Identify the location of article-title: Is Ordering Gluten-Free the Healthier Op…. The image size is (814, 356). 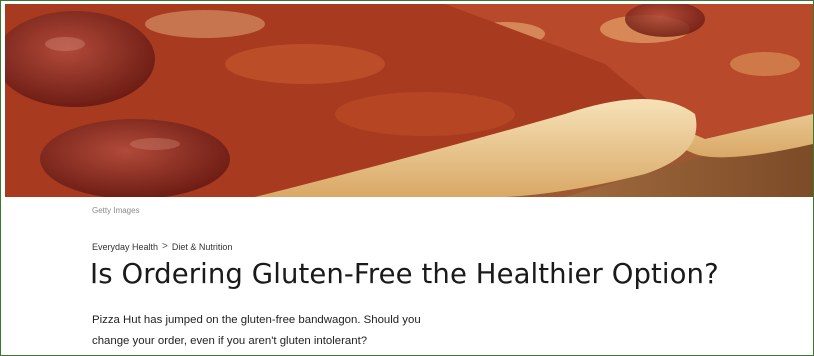
(404, 274).